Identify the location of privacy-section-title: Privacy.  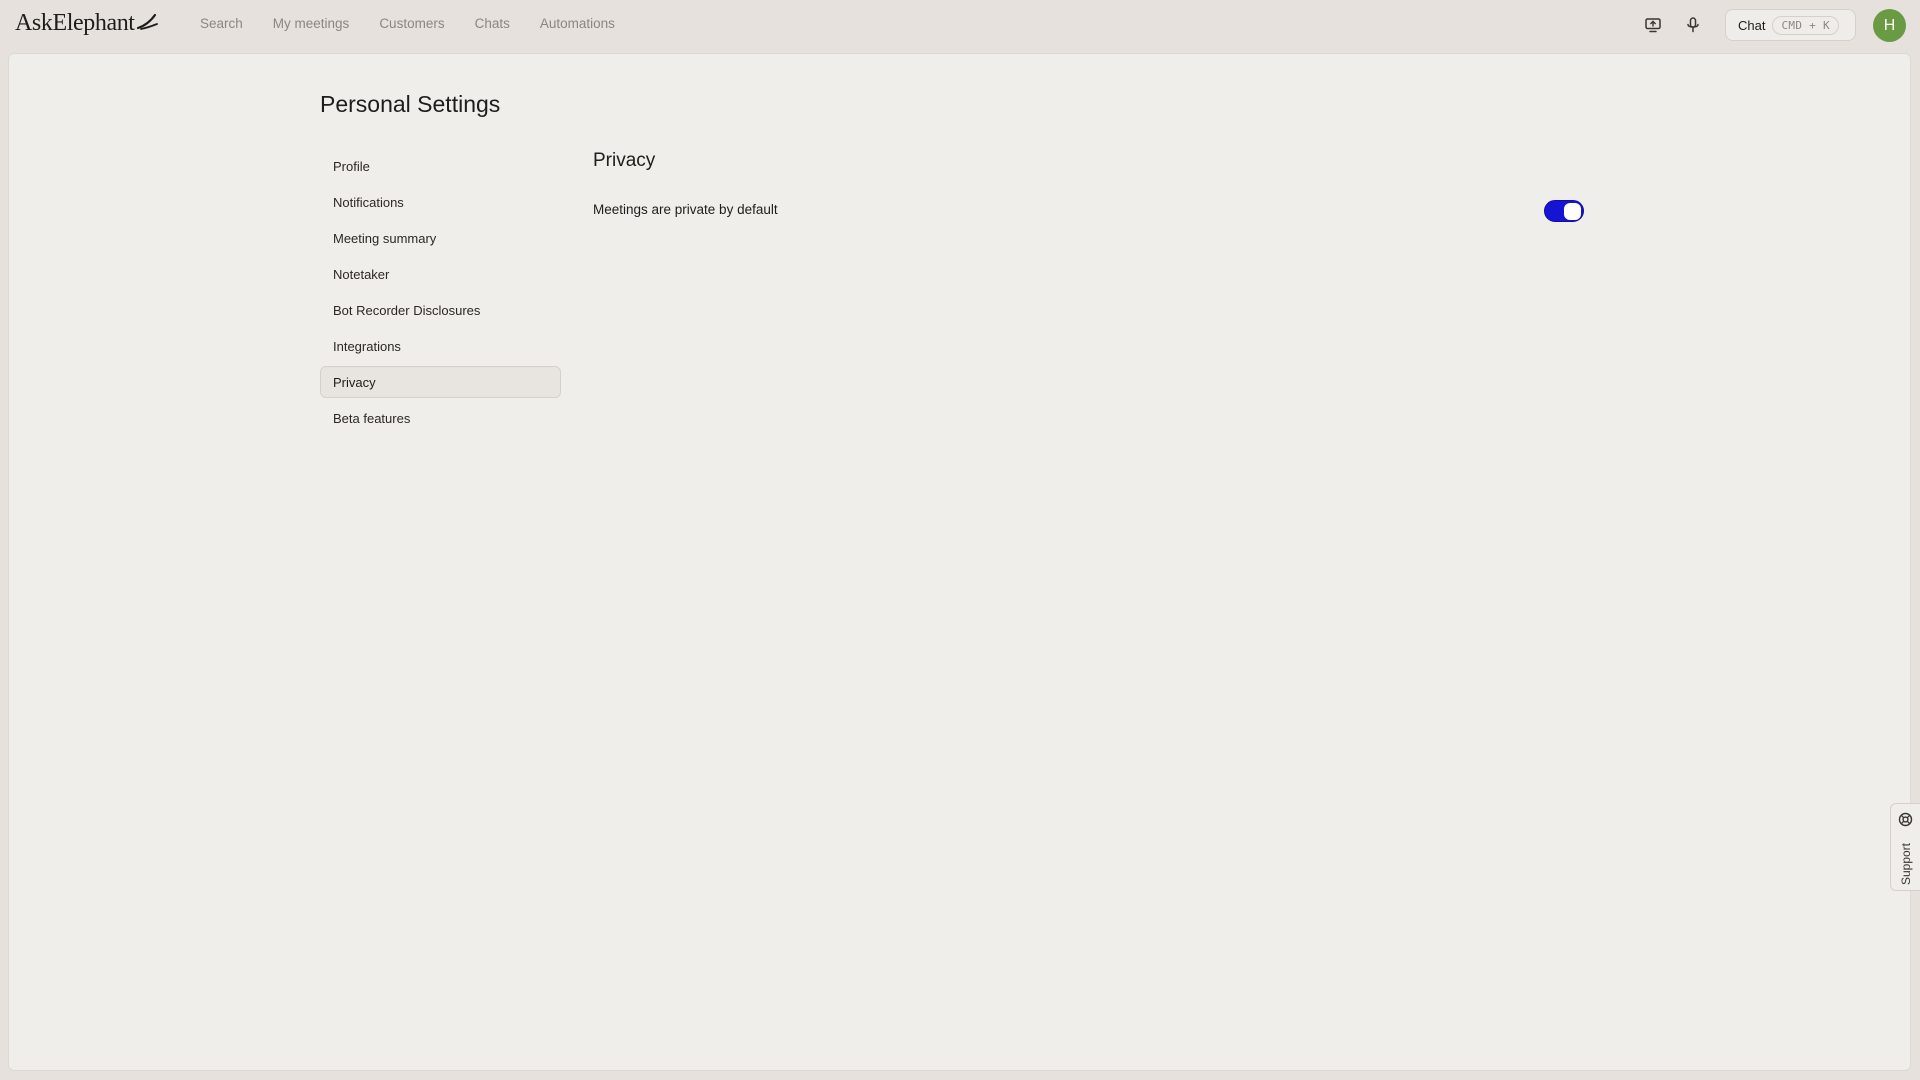
(624, 160).